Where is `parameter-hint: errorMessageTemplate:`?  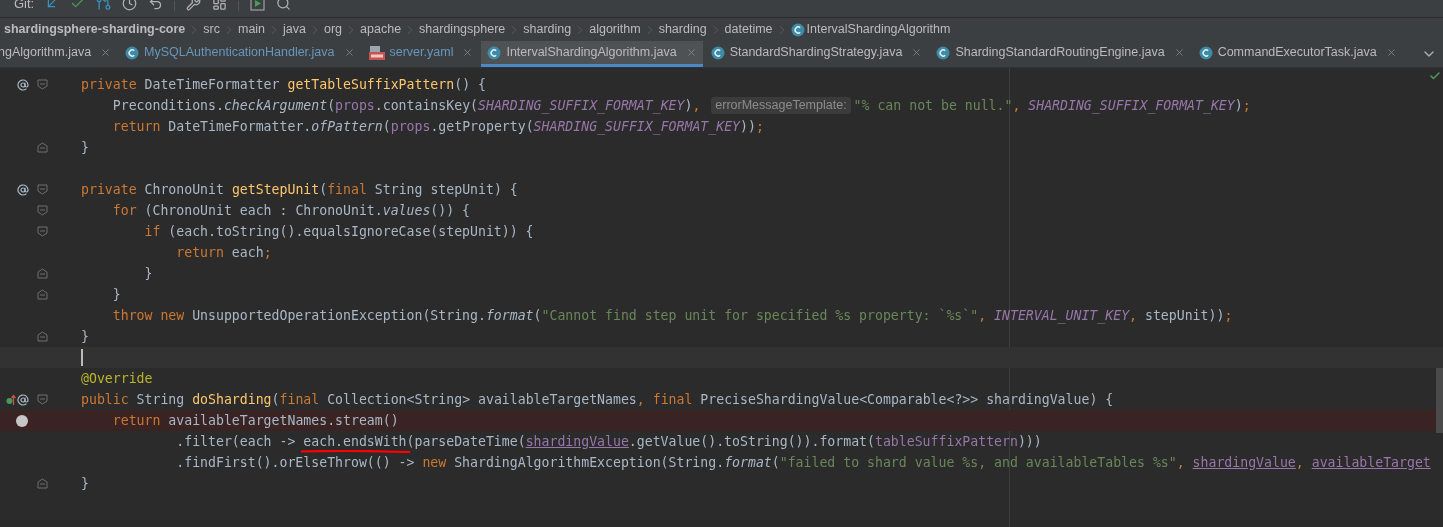 parameter-hint: errorMessageTemplate: is located at coordinates (781, 105).